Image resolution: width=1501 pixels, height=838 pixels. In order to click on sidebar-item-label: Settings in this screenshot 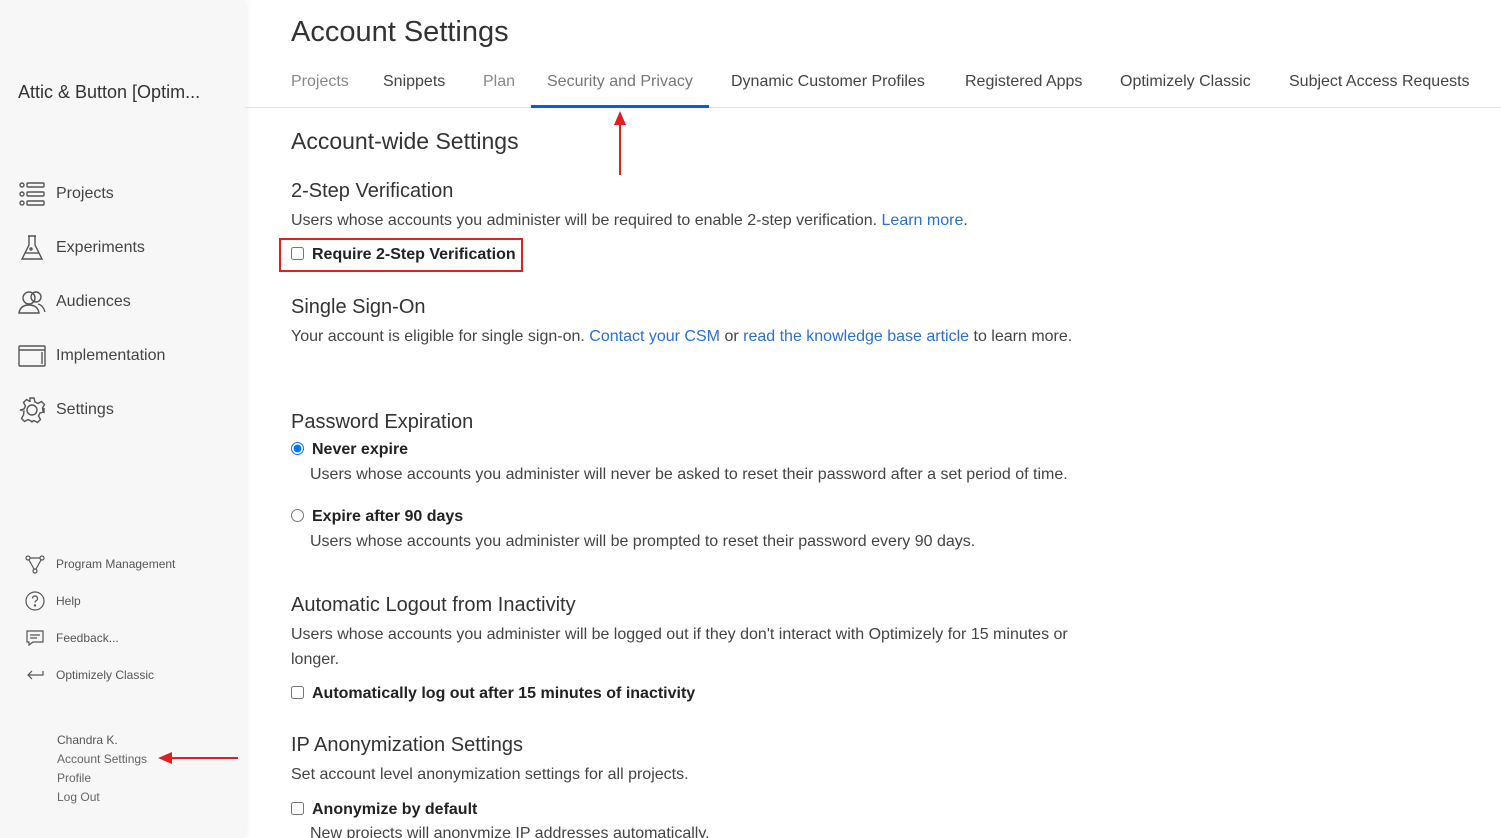, I will do `click(85, 409)`.